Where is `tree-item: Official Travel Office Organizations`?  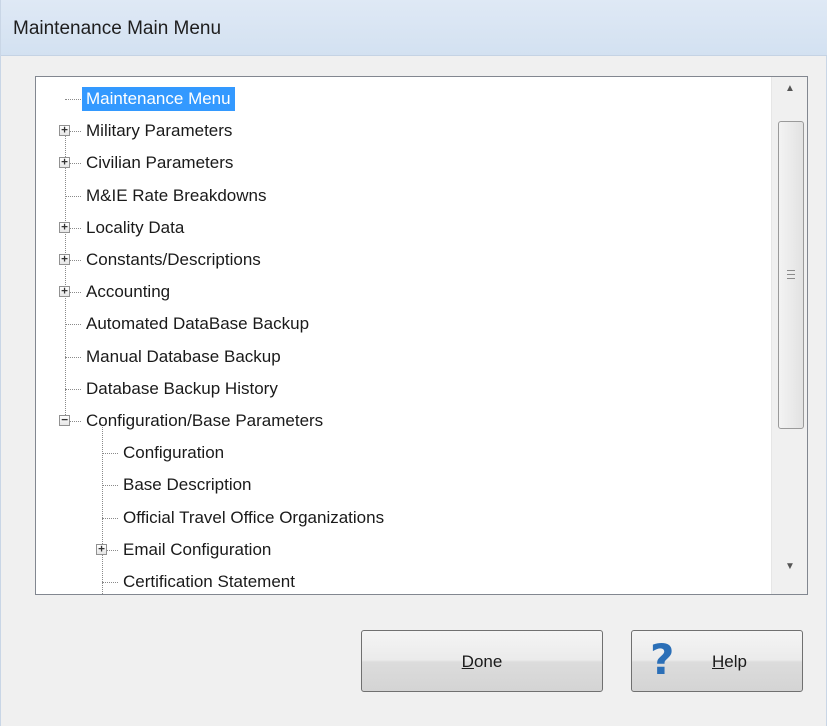 tree-item: Official Travel Office Organizations is located at coordinates (386, 517).